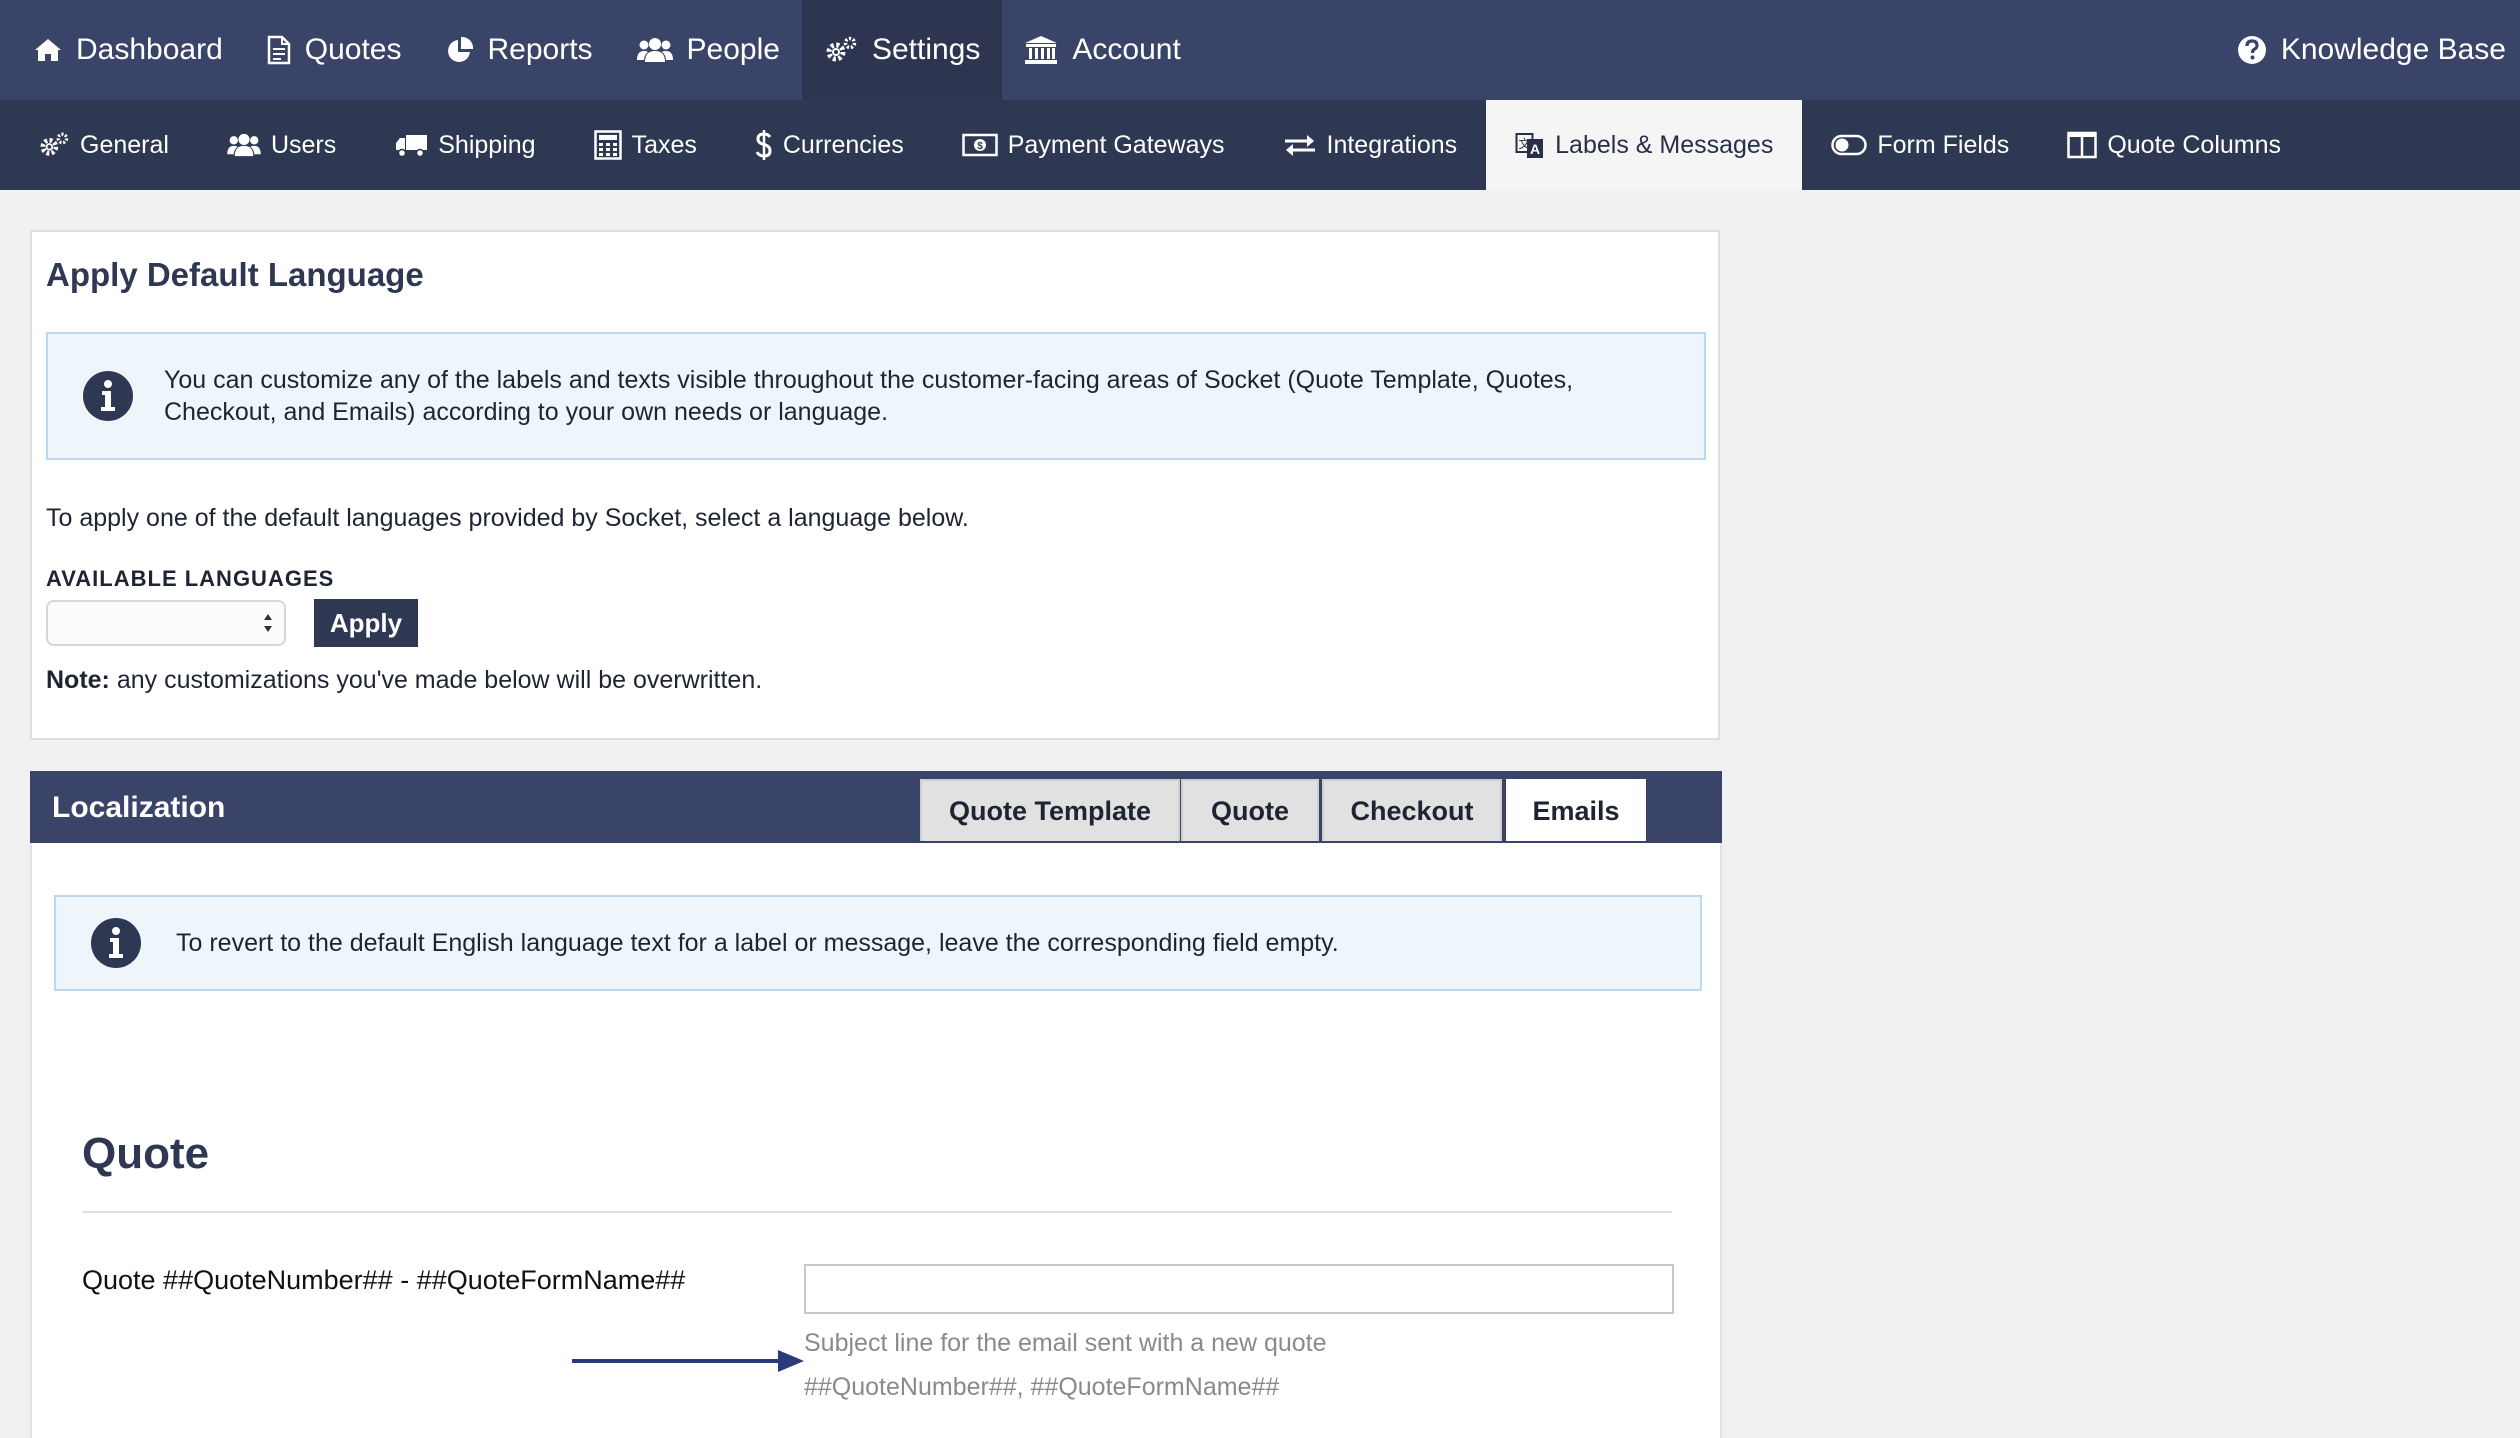  What do you see at coordinates (244, 145) in the screenshot?
I see `users-icon` at bounding box center [244, 145].